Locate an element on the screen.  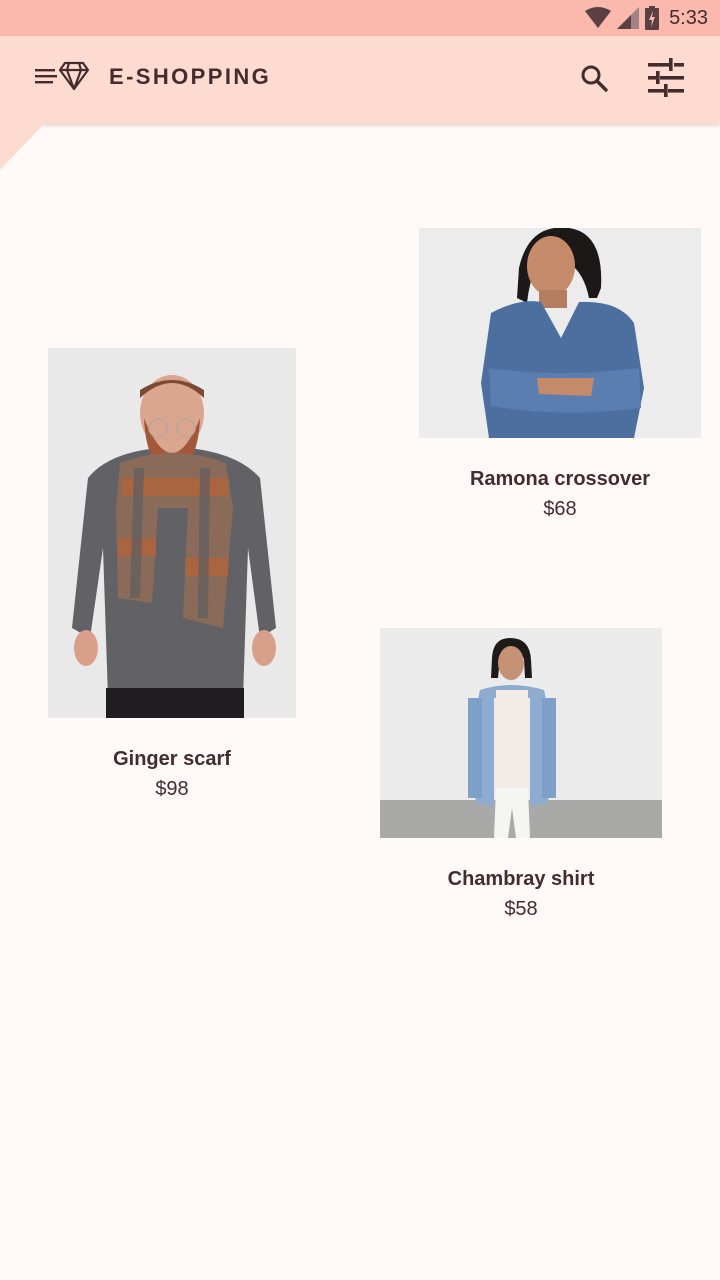
product-card-ramona-crossover: Ramona crossover $68 is located at coordinates (560, 374).